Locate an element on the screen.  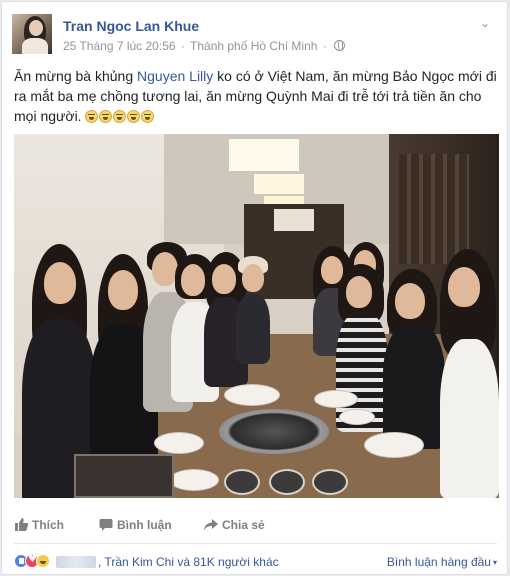
reaction-names: , Trần Kim Chi và 81K người khác is located at coordinates (167, 562).